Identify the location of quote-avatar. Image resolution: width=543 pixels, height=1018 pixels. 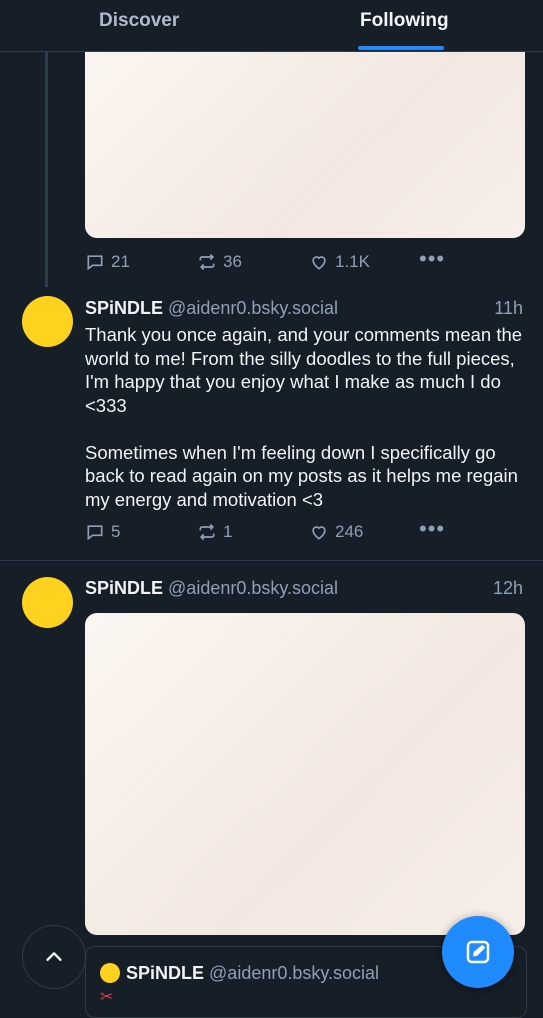
(110, 973).